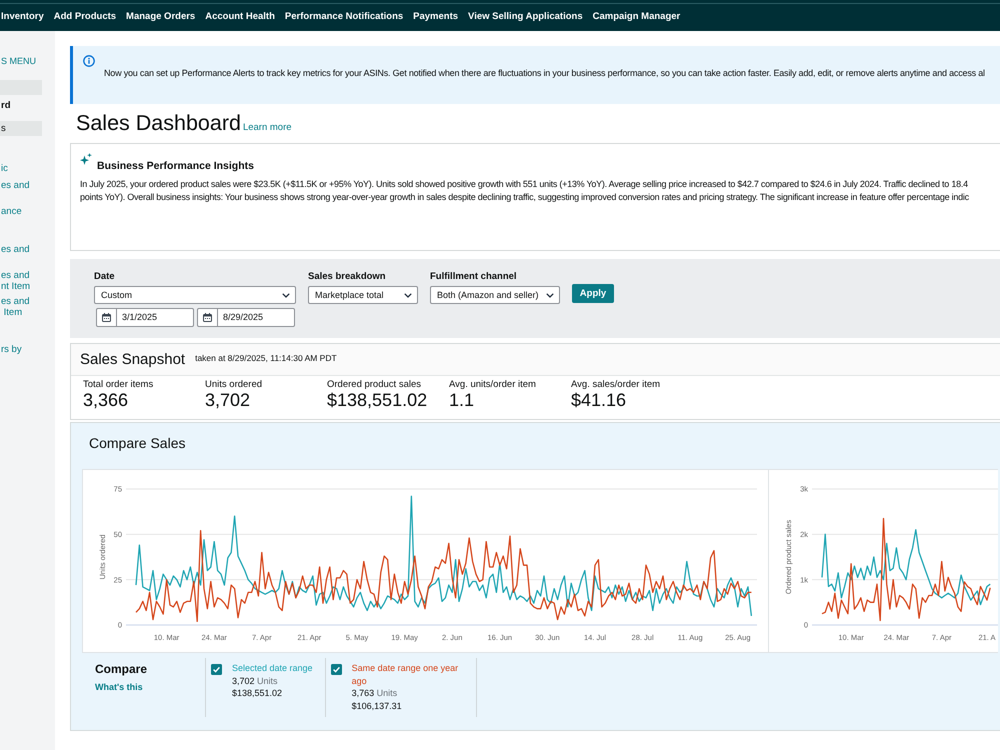 This screenshot has height=750, width=1000. I want to click on sidebar-section: s, so click(21, 128).